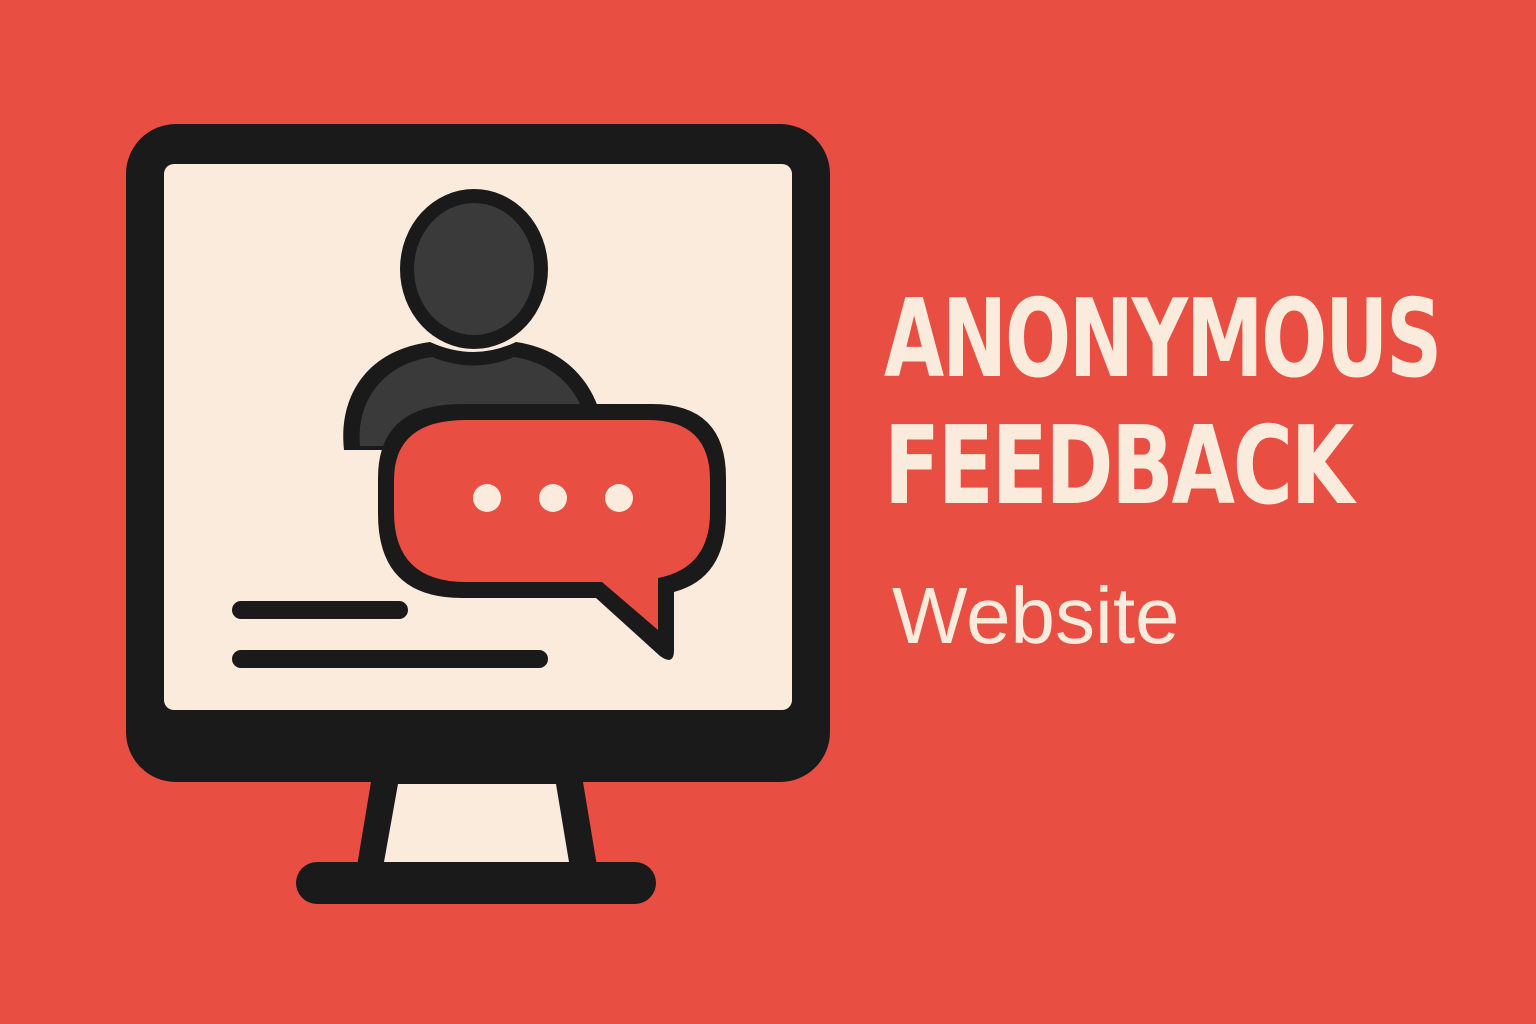 This screenshot has height=1024, width=1536. What do you see at coordinates (476, 840) in the screenshot?
I see `monitor-stand` at bounding box center [476, 840].